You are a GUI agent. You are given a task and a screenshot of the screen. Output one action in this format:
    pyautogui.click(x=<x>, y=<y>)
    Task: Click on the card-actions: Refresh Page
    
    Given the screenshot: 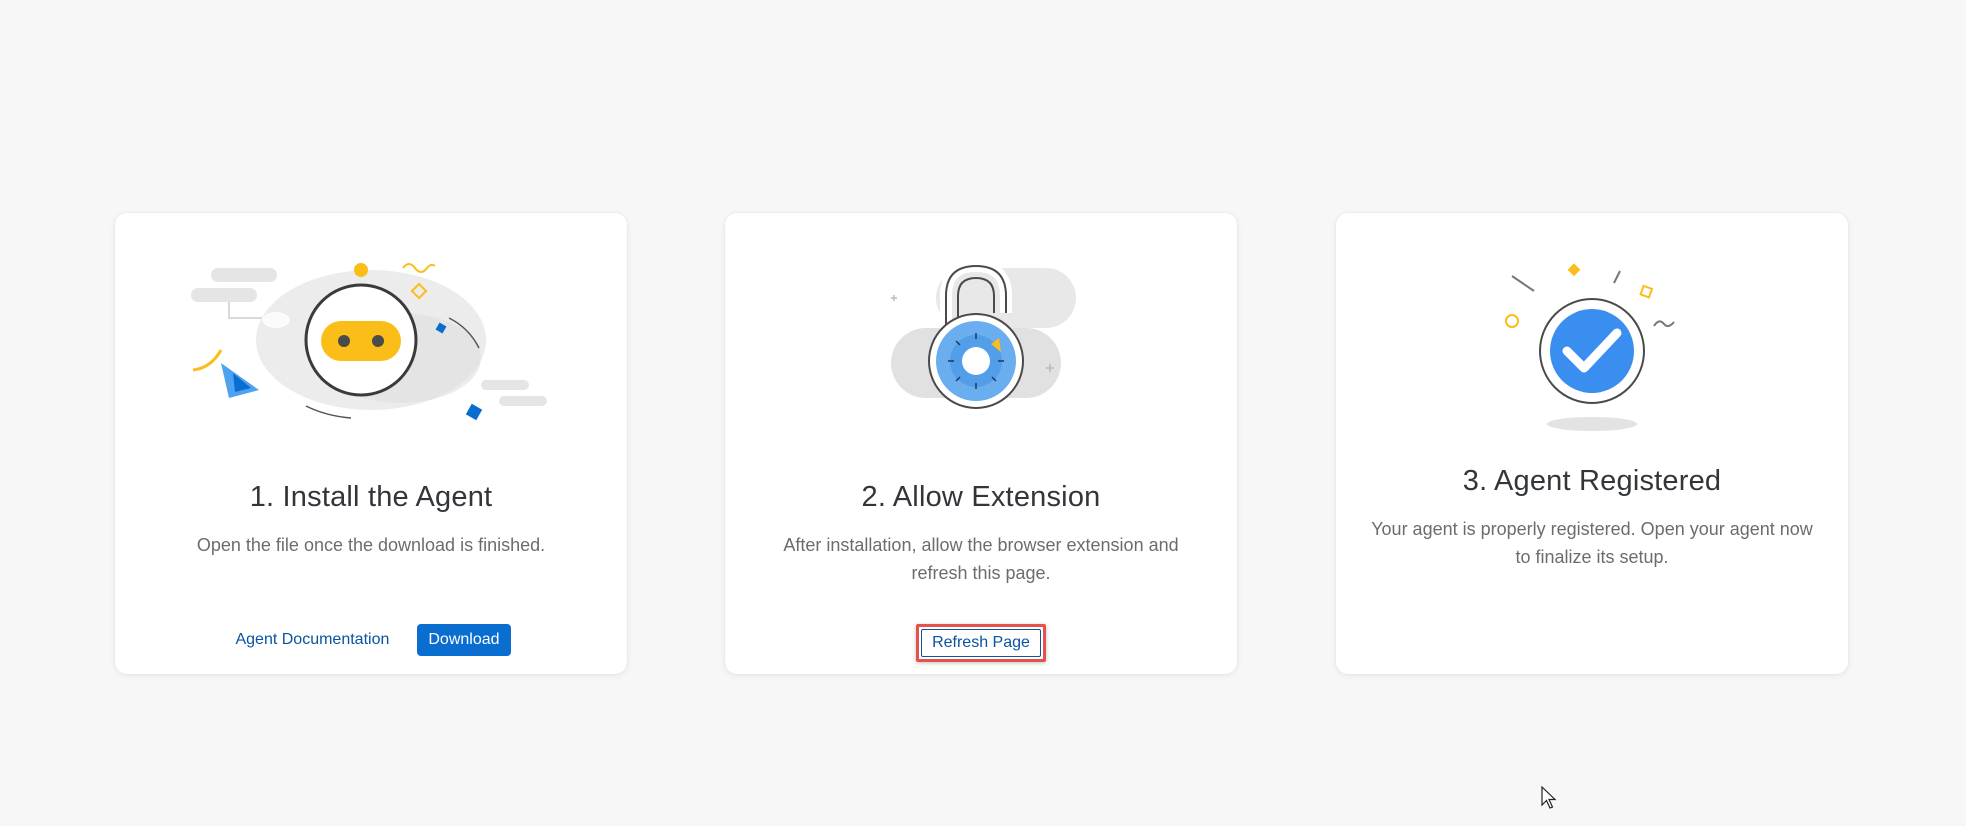 What is the action you would take?
    pyautogui.click(x=981, y=643)
    